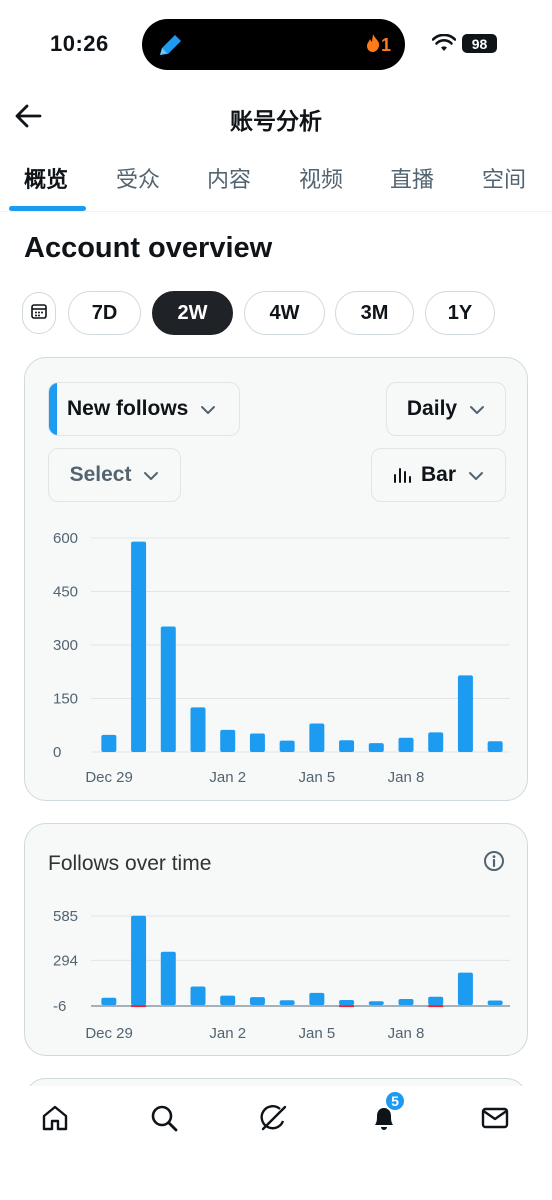 This screenshot has width=552, height=1200. Describe the element at coordinates (385, 1115) in the screenshot. I see `nav-notifications: 5` at that location.